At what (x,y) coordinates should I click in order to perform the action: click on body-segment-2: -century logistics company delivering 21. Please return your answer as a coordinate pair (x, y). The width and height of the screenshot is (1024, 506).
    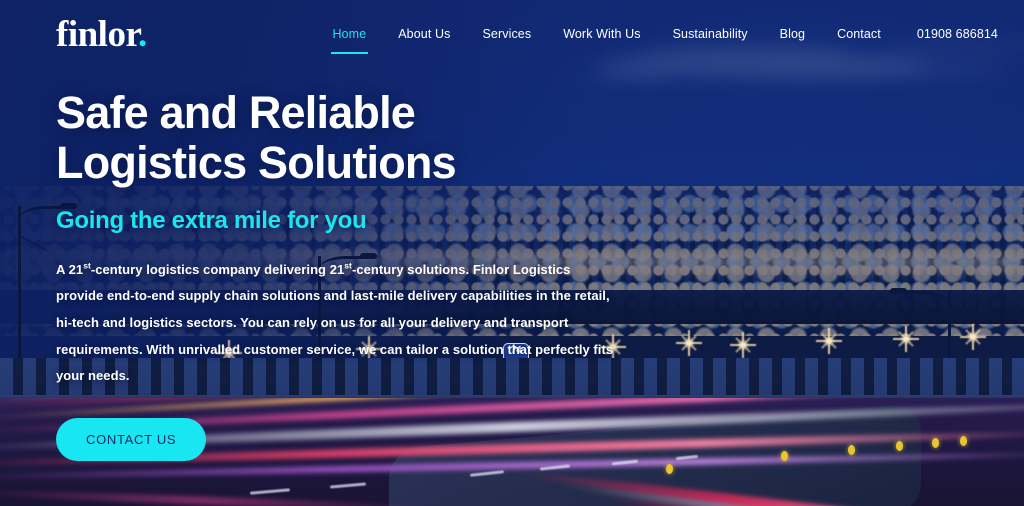
    Looking at the image, I should click on (217, 269).